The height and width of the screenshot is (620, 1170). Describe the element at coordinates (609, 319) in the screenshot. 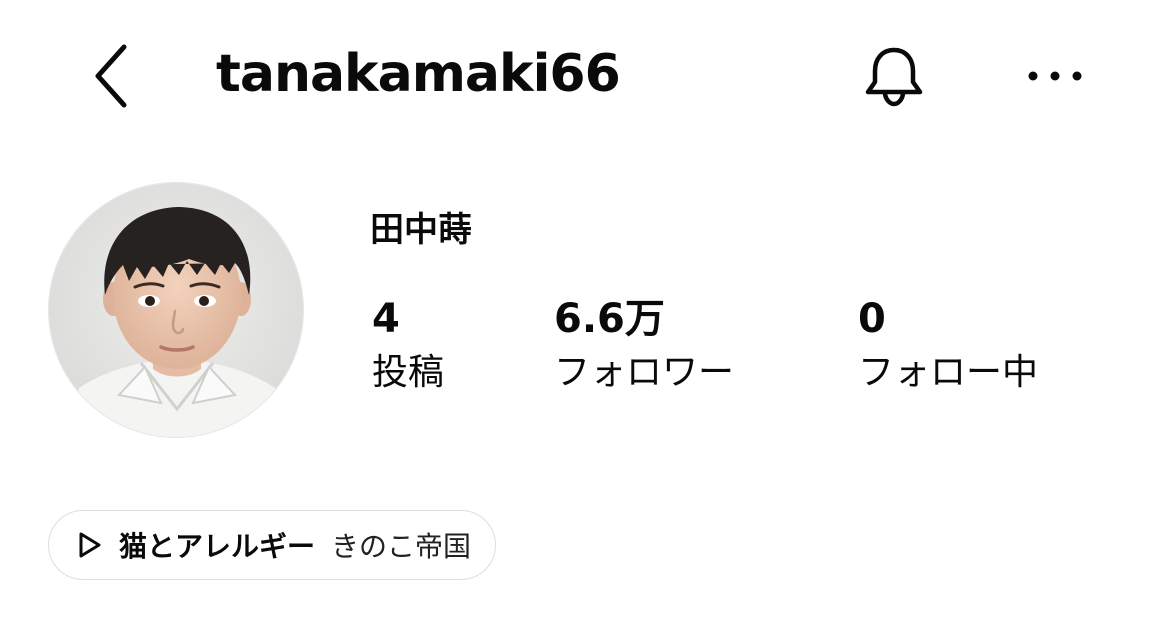

I see `followers-count: 6.6万` at that location.